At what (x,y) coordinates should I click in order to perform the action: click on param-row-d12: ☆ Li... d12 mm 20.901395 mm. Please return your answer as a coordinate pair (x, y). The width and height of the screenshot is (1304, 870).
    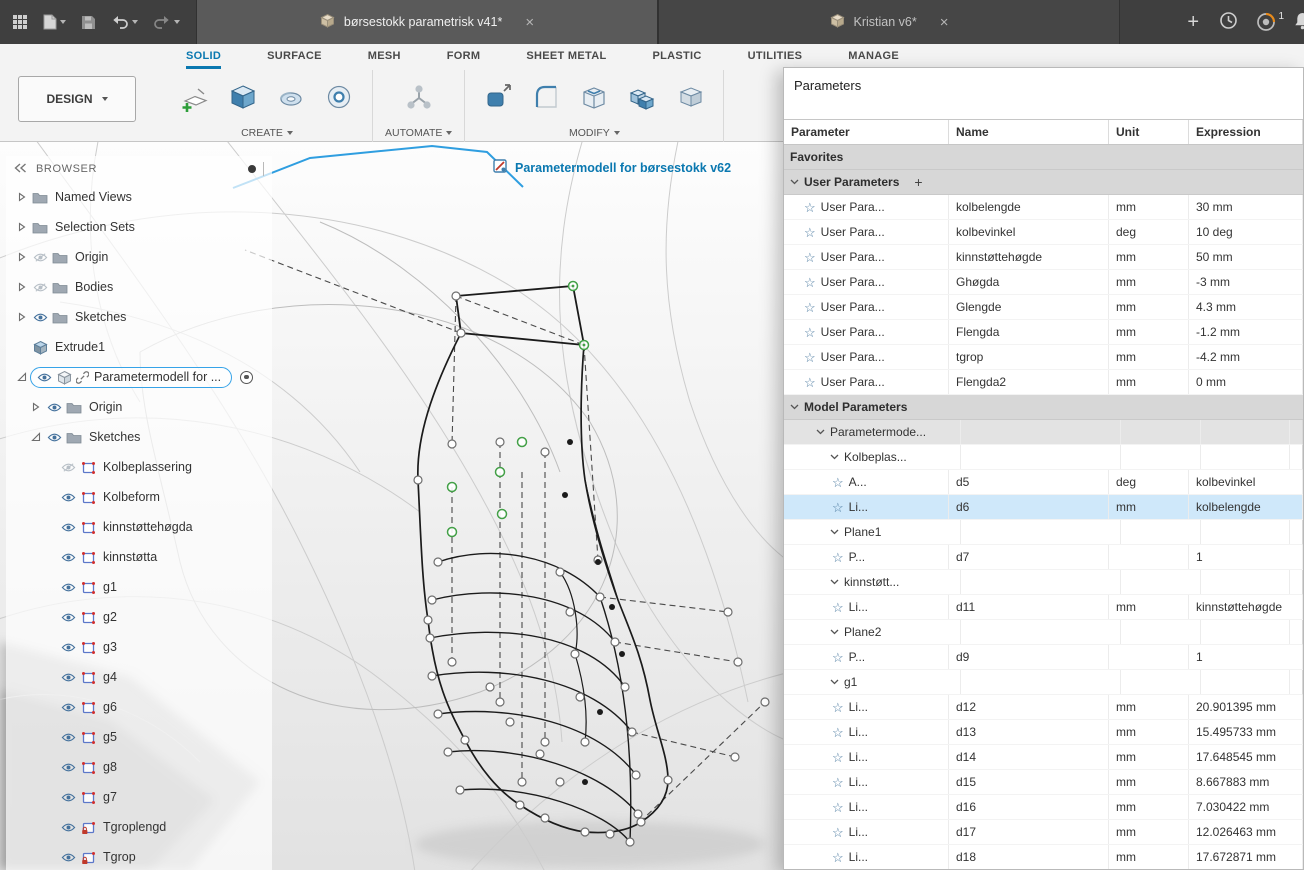
    Looking at the image, I should click on (1043, 707).